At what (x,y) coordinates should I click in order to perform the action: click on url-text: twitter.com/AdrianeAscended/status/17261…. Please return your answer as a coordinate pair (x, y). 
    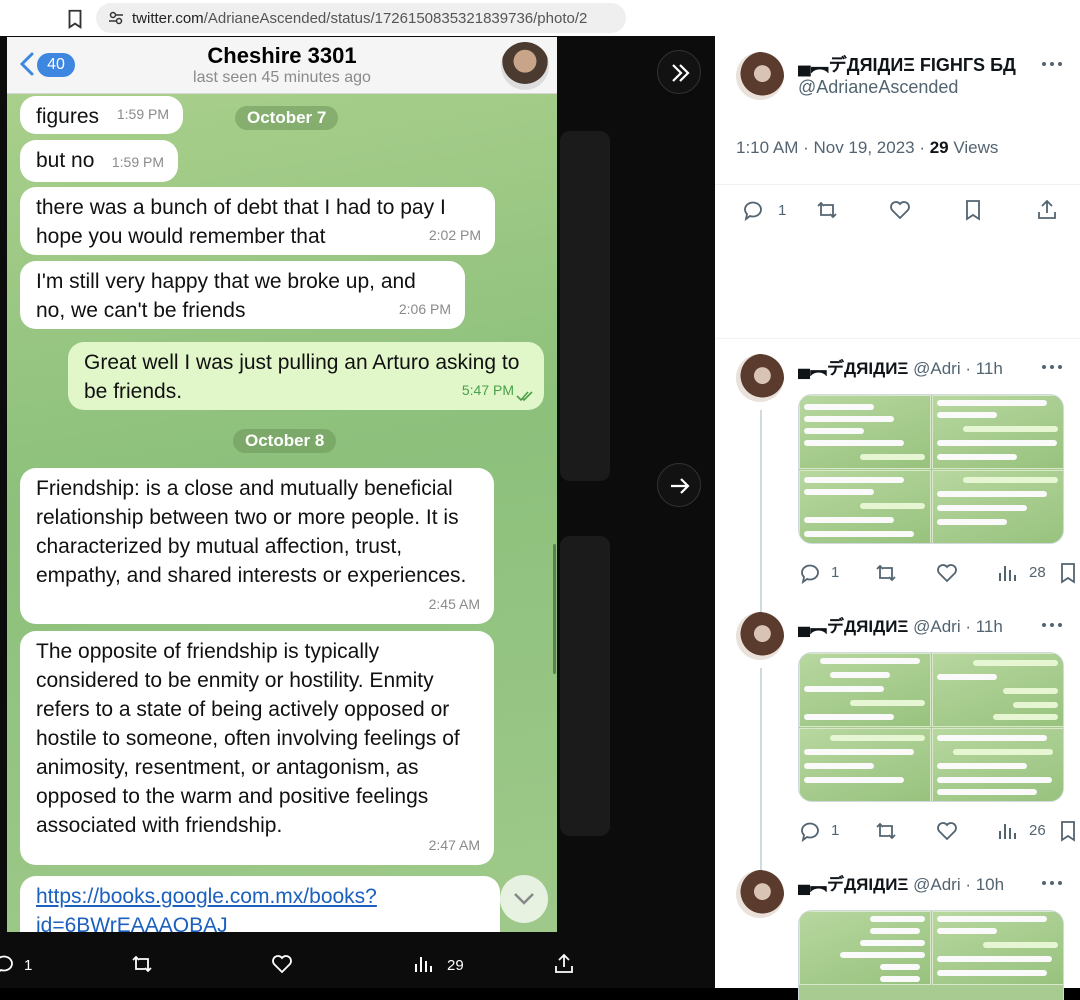
    Looking at the image, I should click on (359, 18).